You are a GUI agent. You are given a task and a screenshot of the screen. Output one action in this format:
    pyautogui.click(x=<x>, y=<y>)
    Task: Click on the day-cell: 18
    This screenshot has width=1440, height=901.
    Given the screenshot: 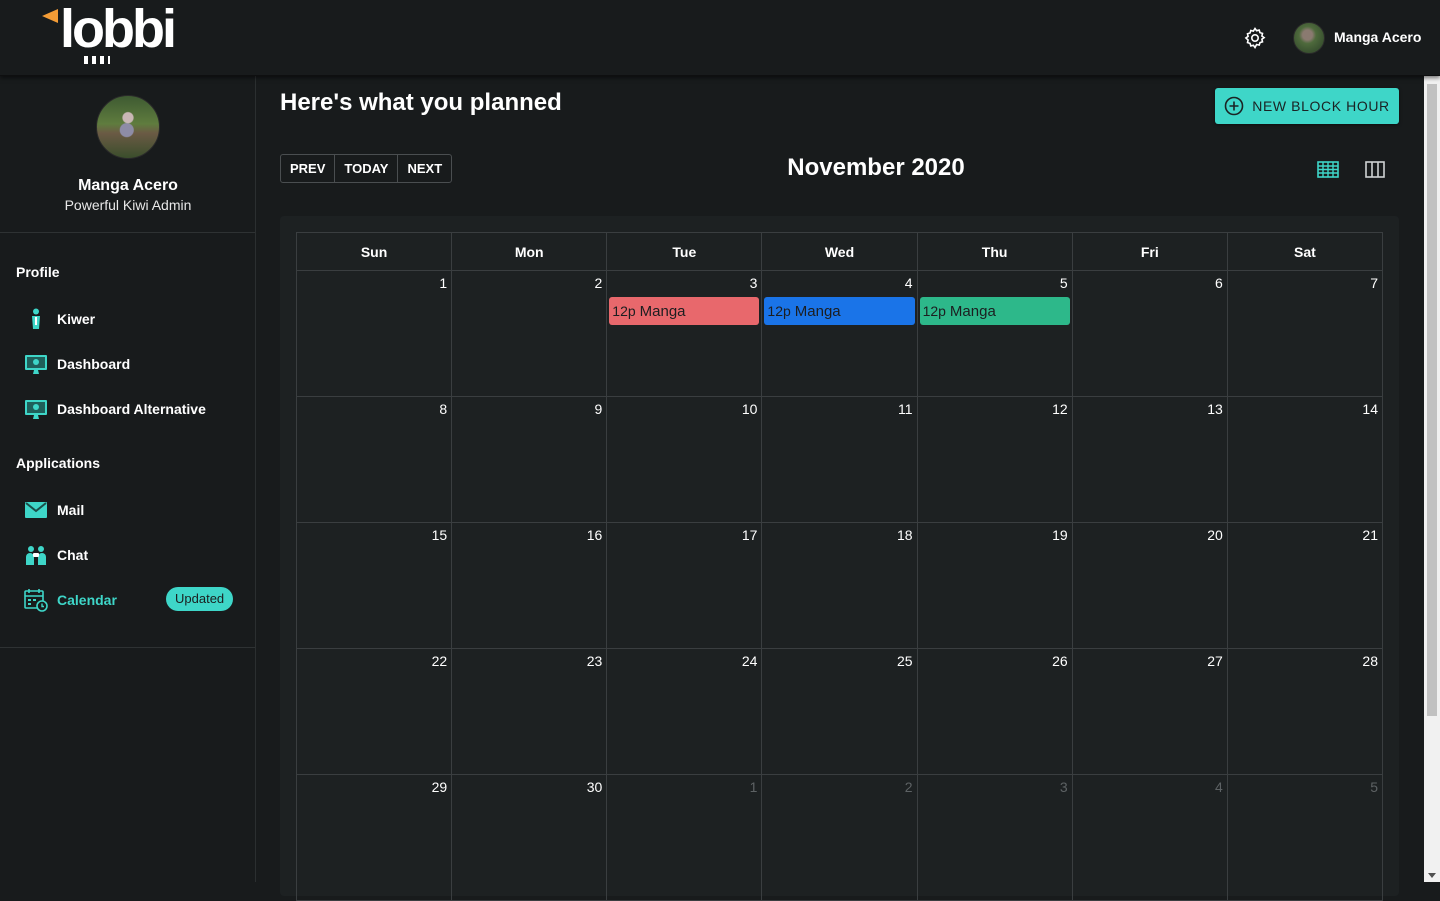 What is the action you would take?
    pyautogui.click(x=840, y=586)
    